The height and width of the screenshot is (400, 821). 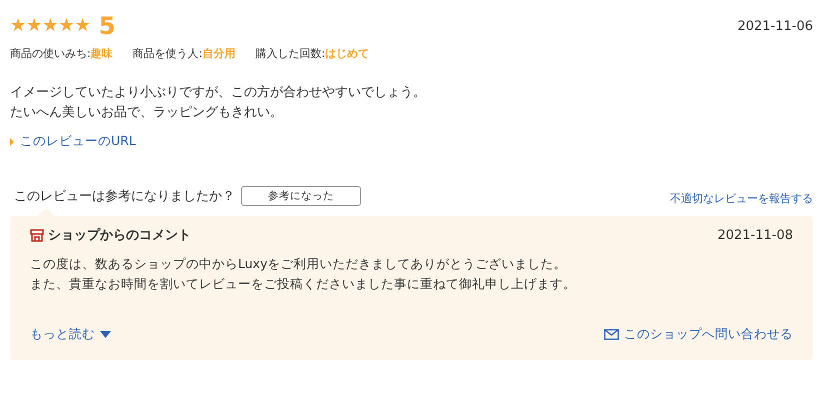 What do you see at coordinates (105, 334) in the screenshot?
I see `caret-icon` at bounding box center [105, 334].